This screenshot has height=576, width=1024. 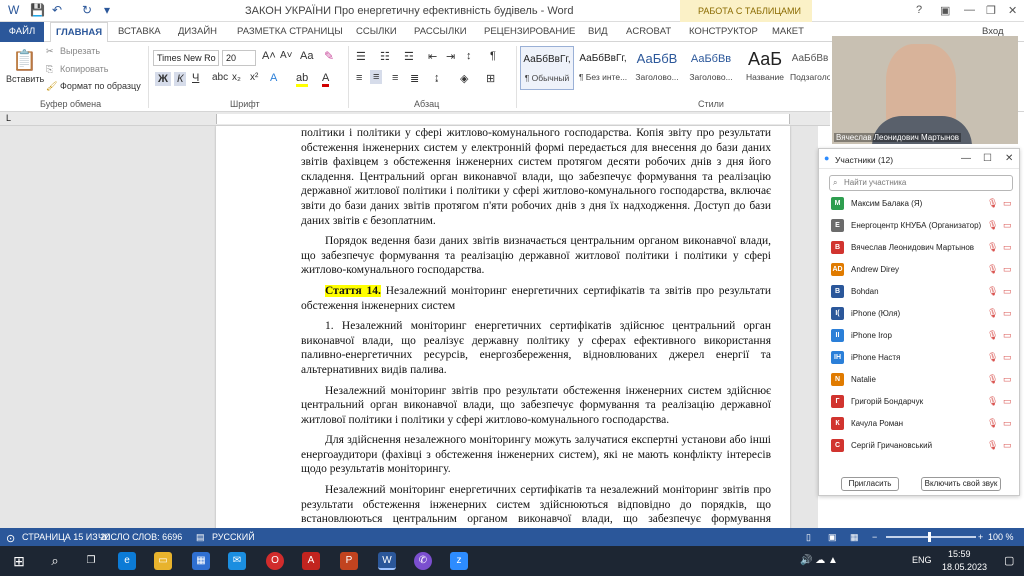 I want to click on tab-view: ВИД, so click(x=598, y=31).